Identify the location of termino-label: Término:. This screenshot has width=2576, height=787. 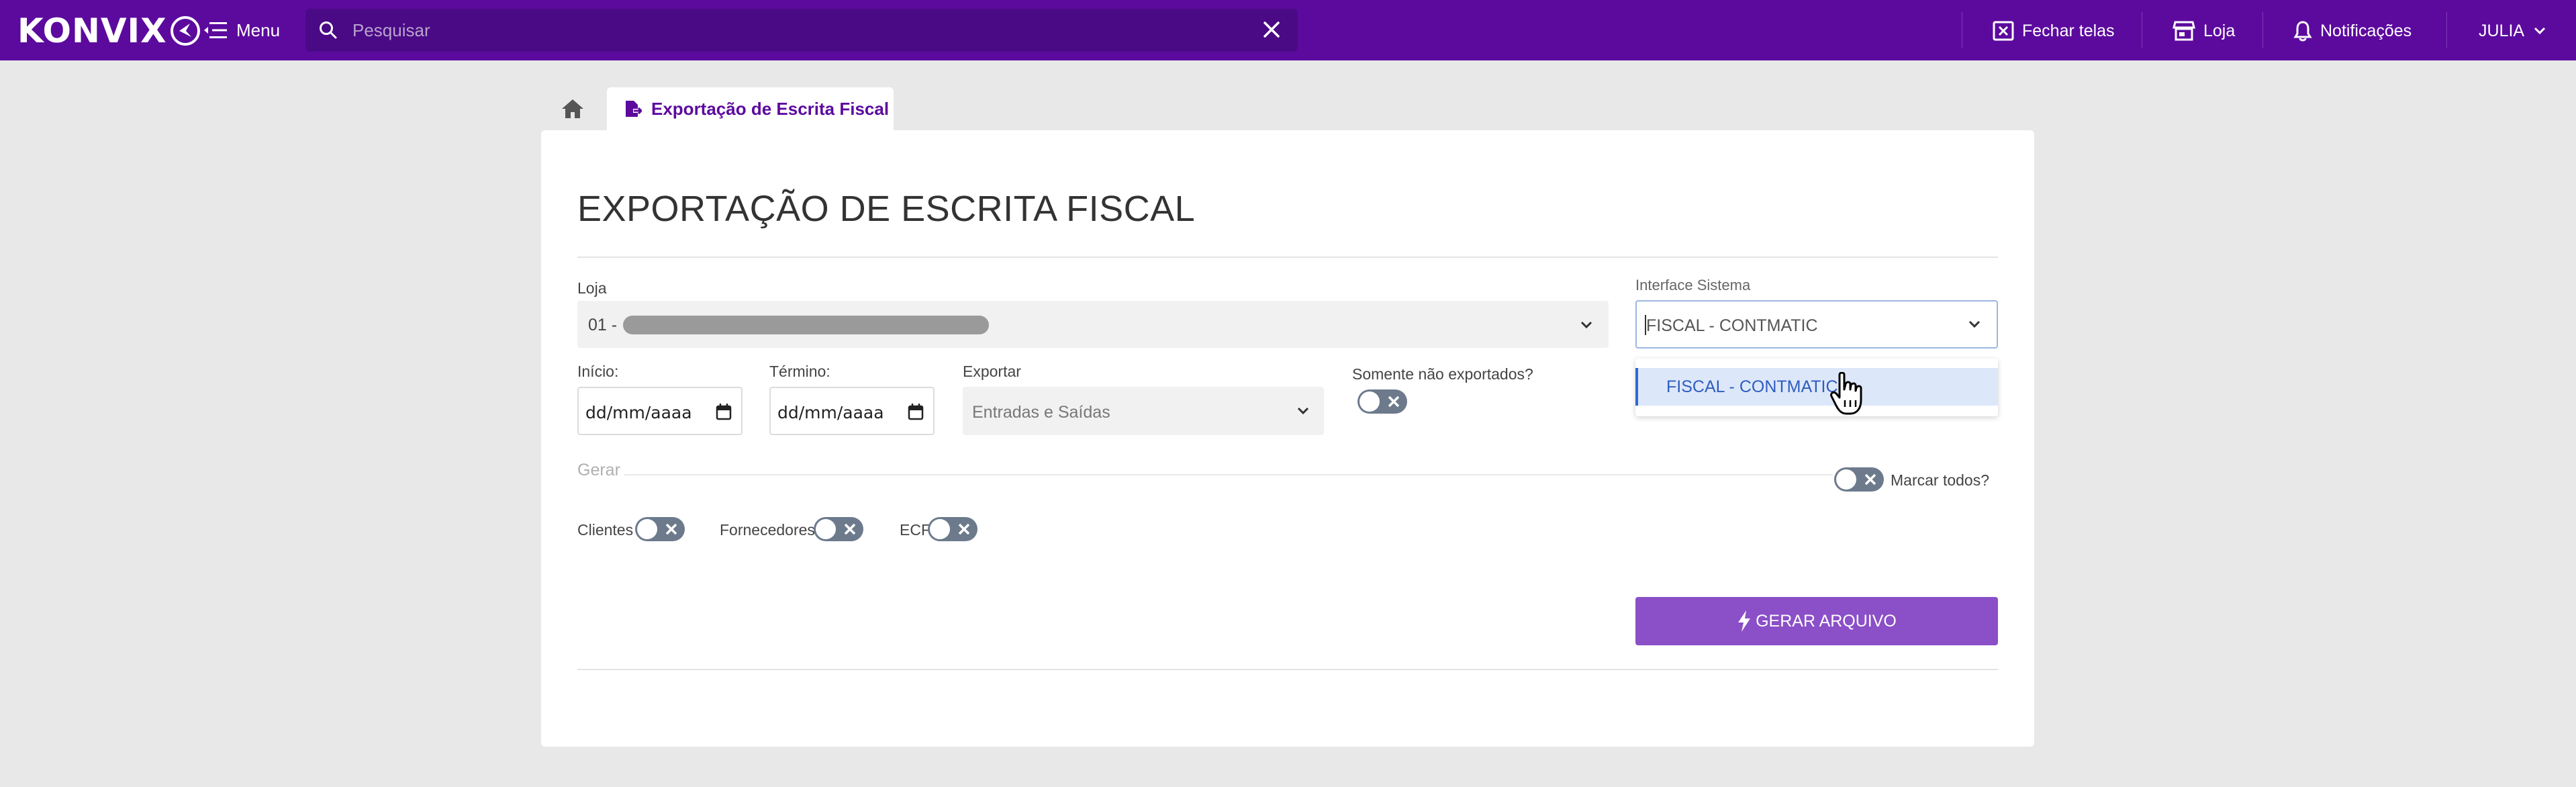
(799, 371).